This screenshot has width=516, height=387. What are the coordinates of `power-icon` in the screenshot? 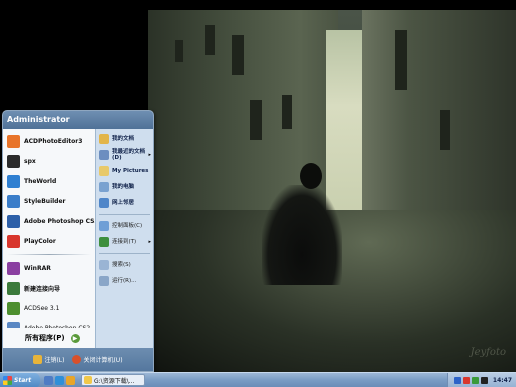 It's located at (77, 359).